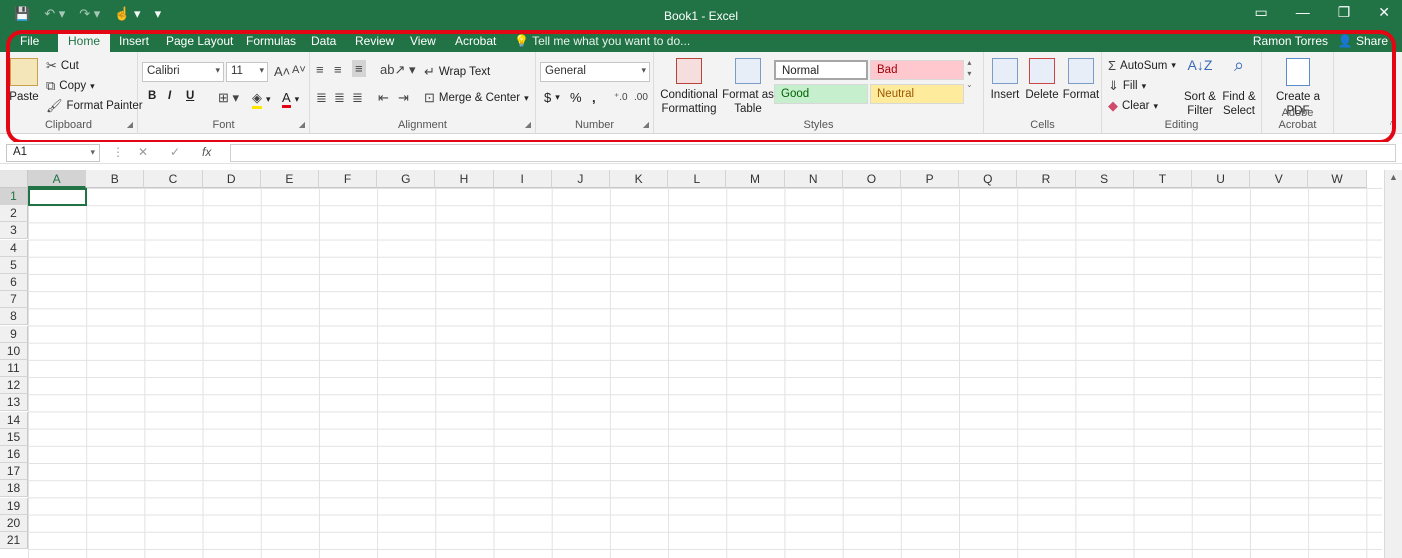  I want to click on decrease-font-button: A˅, so click(299, 70).